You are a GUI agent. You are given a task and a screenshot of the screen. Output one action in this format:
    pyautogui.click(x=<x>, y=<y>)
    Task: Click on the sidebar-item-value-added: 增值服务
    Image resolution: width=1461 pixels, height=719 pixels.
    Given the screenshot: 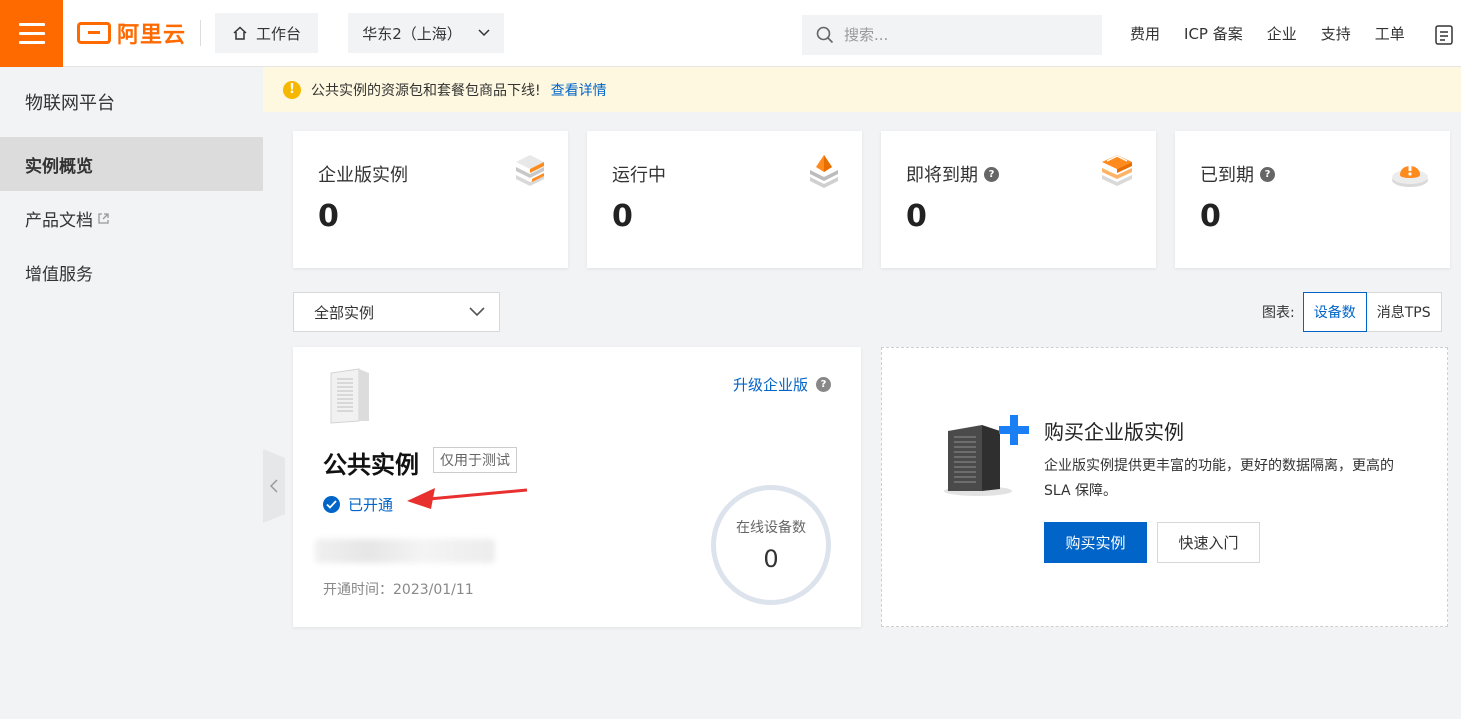 What is the action you would take?
    pyautogui.click(x=131, y=272)
    